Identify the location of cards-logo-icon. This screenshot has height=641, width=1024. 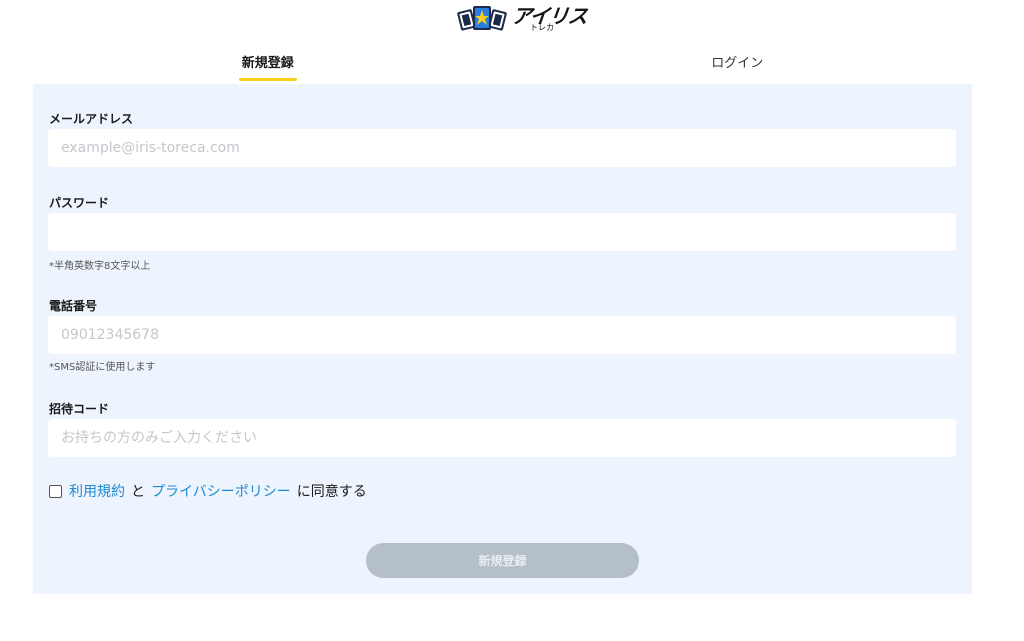
(482, 18).